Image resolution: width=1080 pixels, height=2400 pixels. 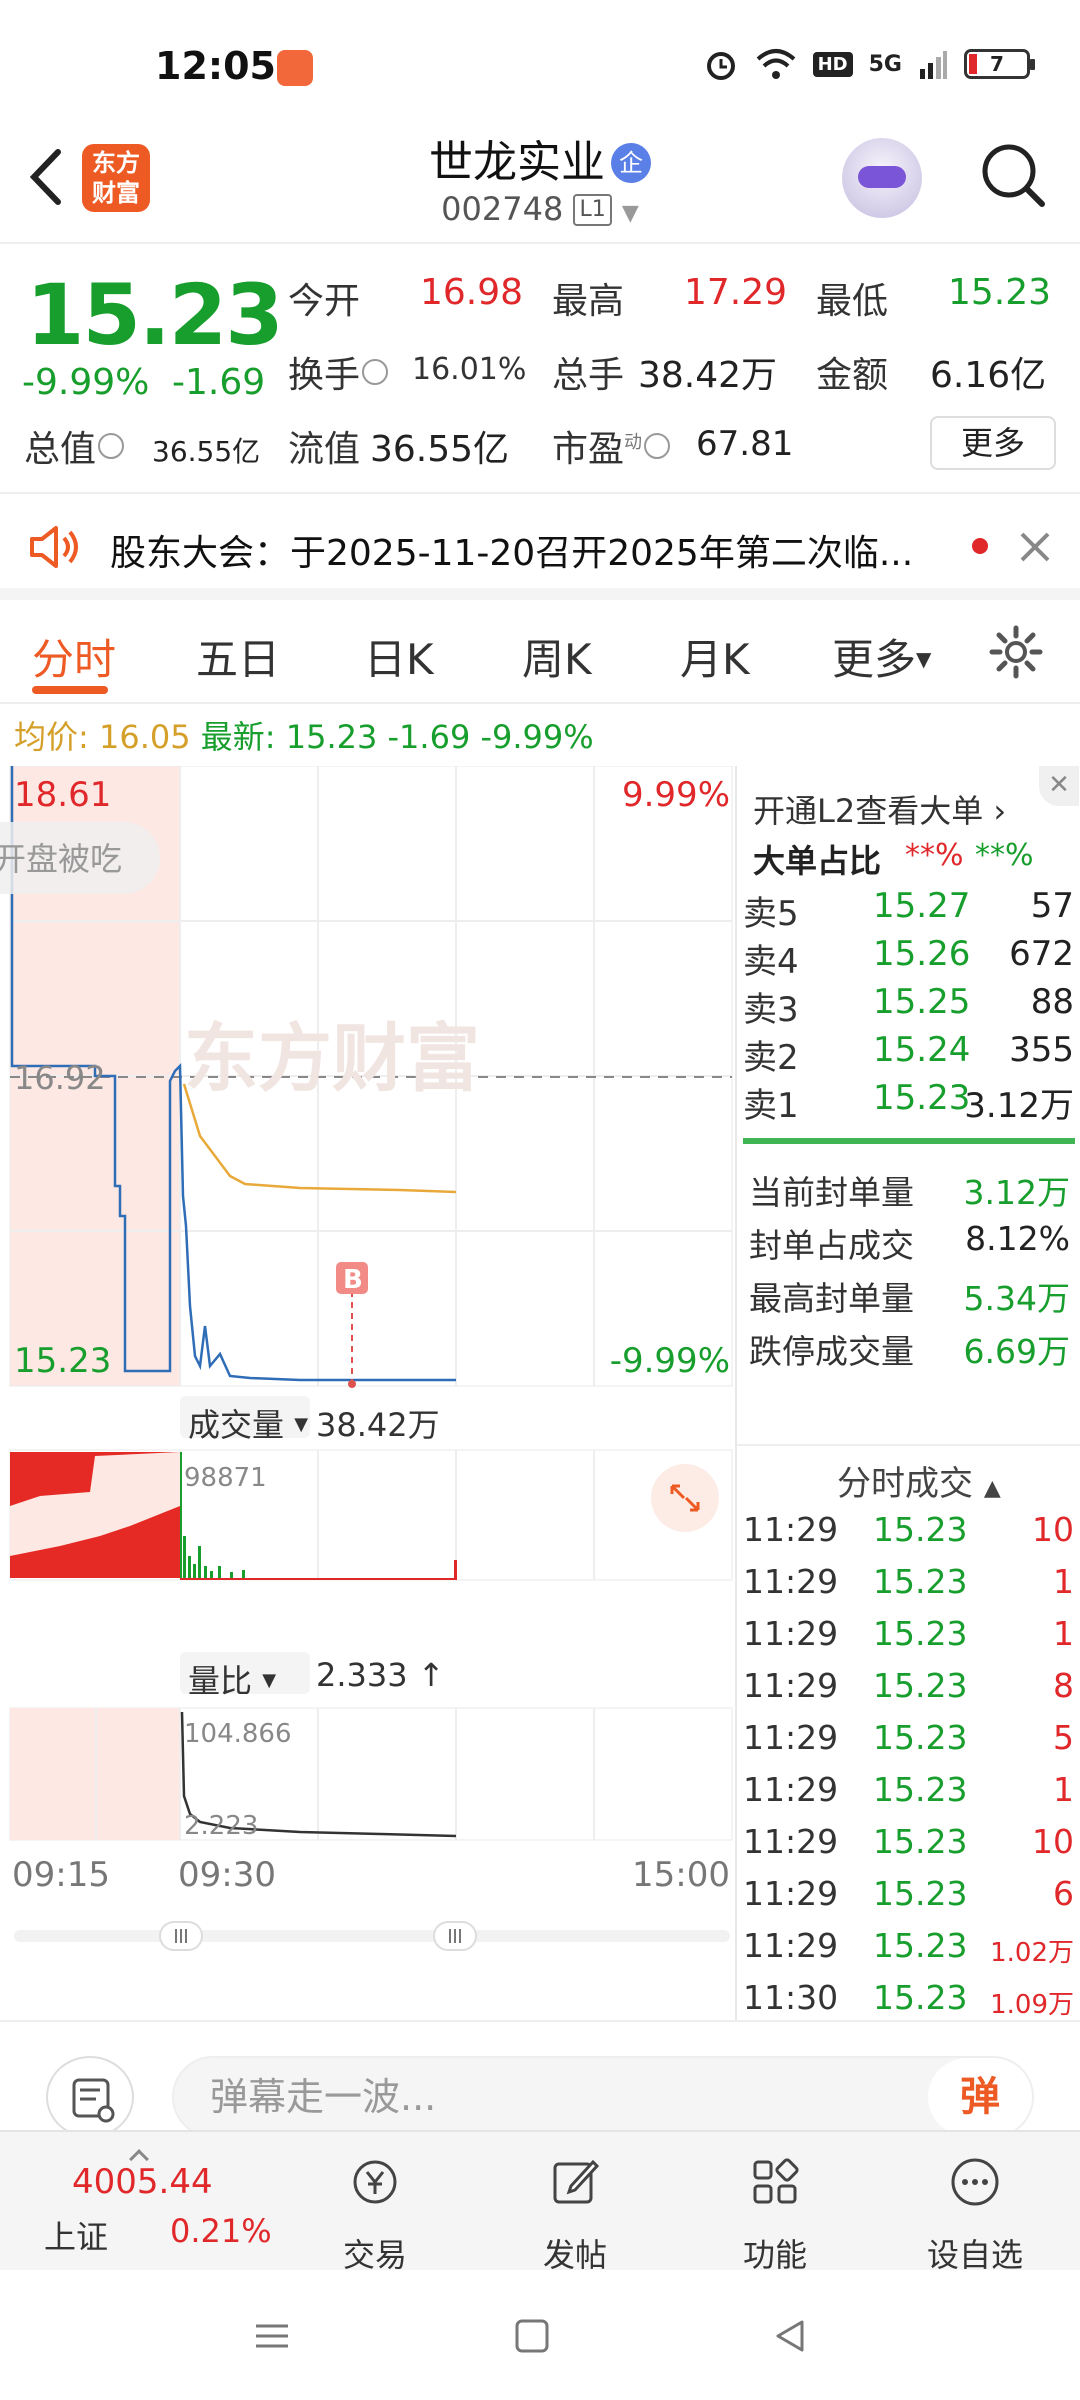 What do you see at coordinates (736, 292) in the screenshot?
I see `high-value: 17.29` at bounding box center [736, 292].